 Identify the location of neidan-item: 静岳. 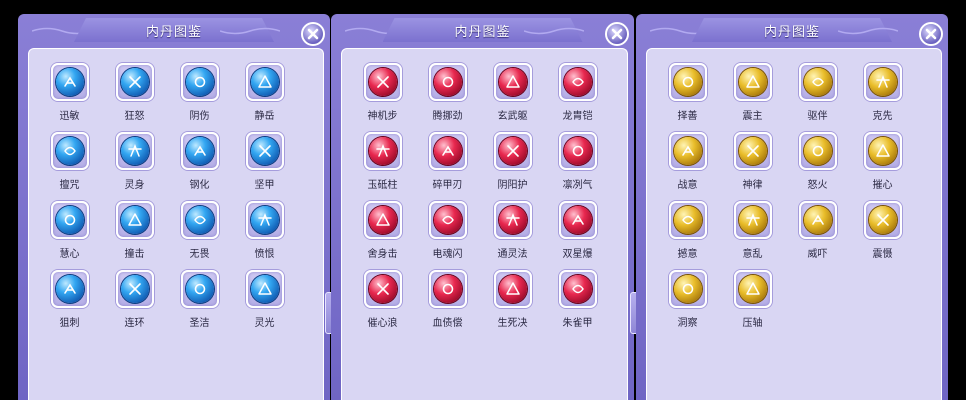
(264, 97).